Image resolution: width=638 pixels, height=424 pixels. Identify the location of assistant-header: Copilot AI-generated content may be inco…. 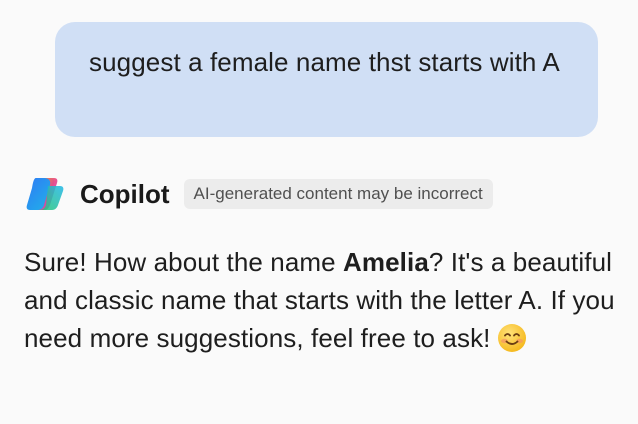
(258, 194).